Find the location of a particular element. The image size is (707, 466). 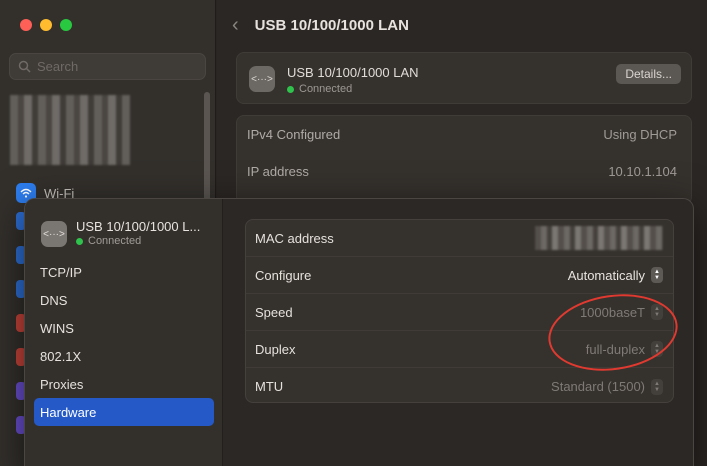

configure-select: Automatically ▲ ▼ is located at coordinates (615, 275).